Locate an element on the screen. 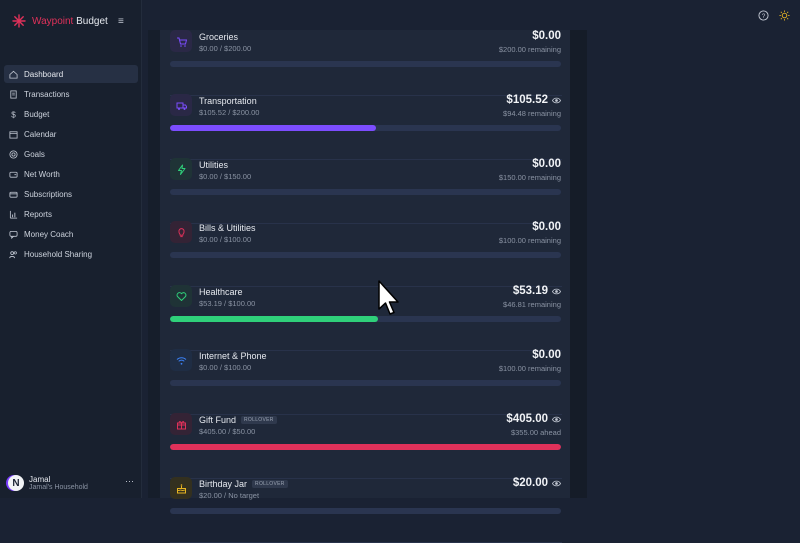 The height and width of the screenshot is (543, 800). category-amount: $53.19 is located at coordinates (537, 291).